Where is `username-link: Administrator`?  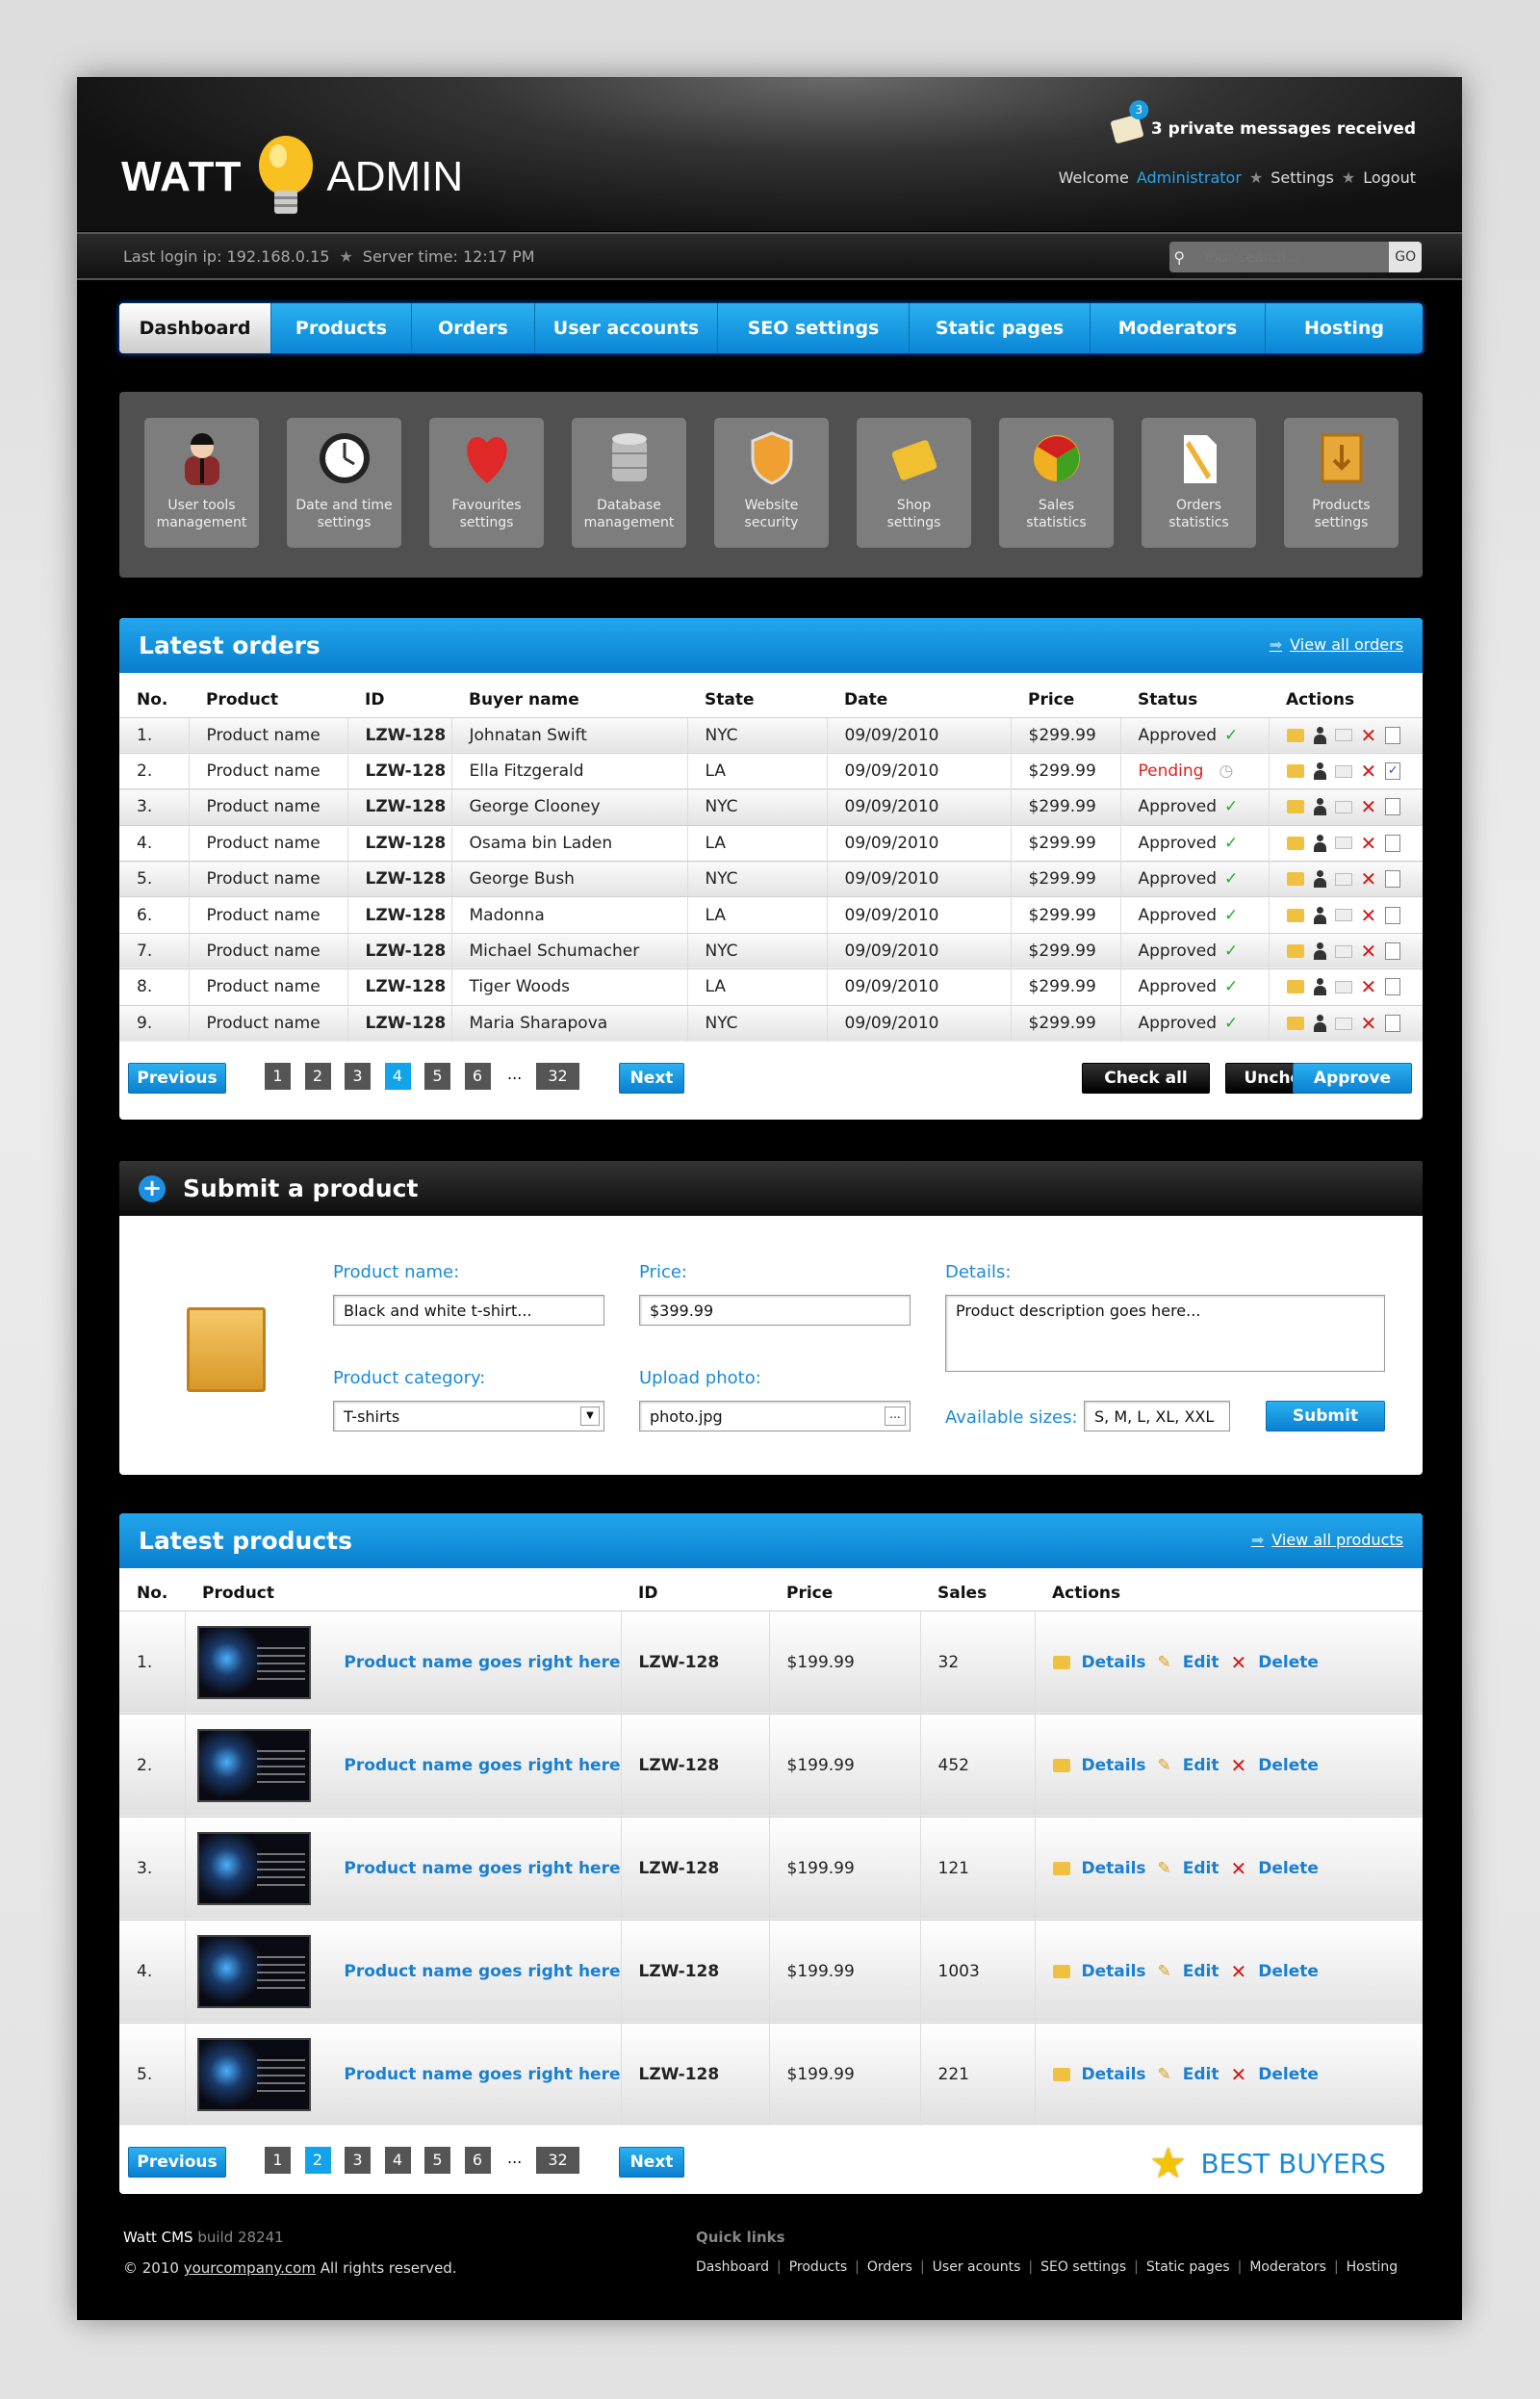 username-link: Administrator is located at coordinates (1189, 177).